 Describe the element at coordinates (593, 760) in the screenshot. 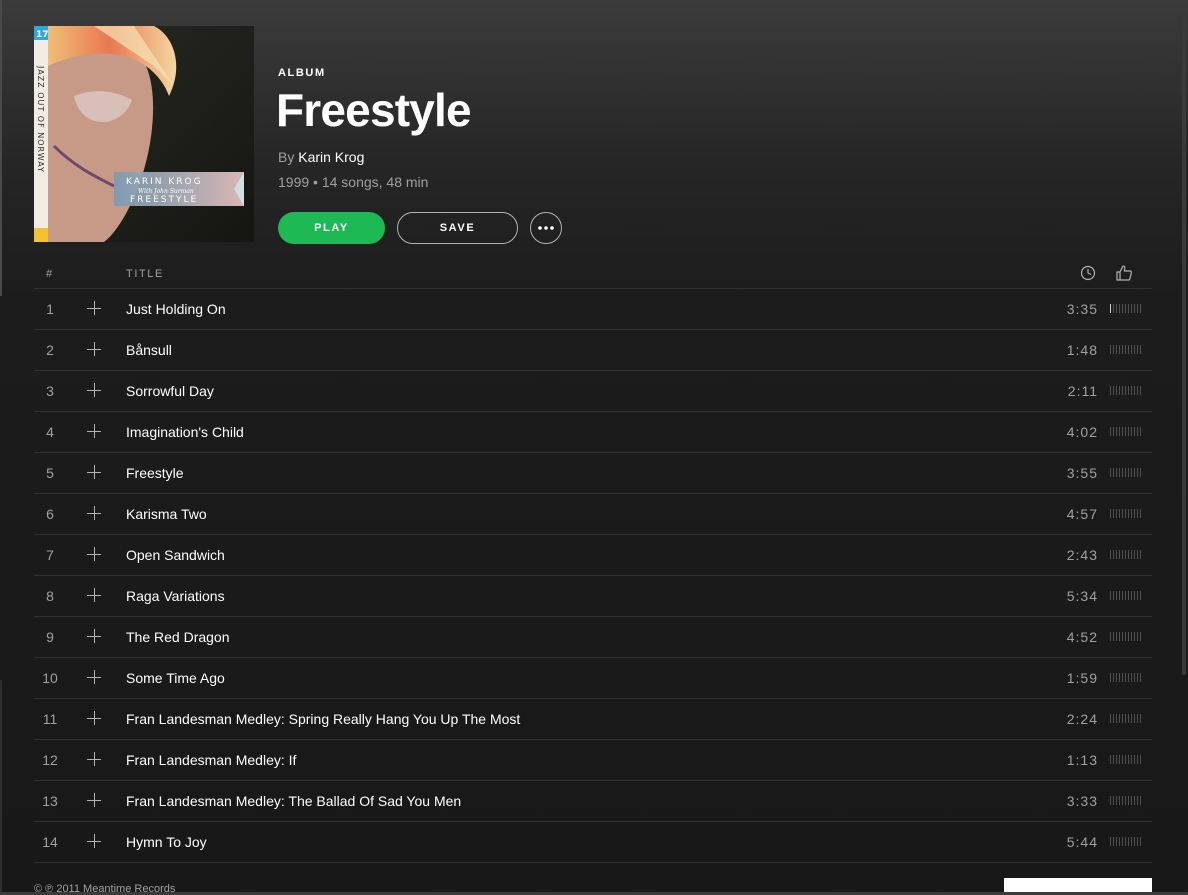

I see `track-row: 12 Fran Landesman Medley: If 1:13` at that location.